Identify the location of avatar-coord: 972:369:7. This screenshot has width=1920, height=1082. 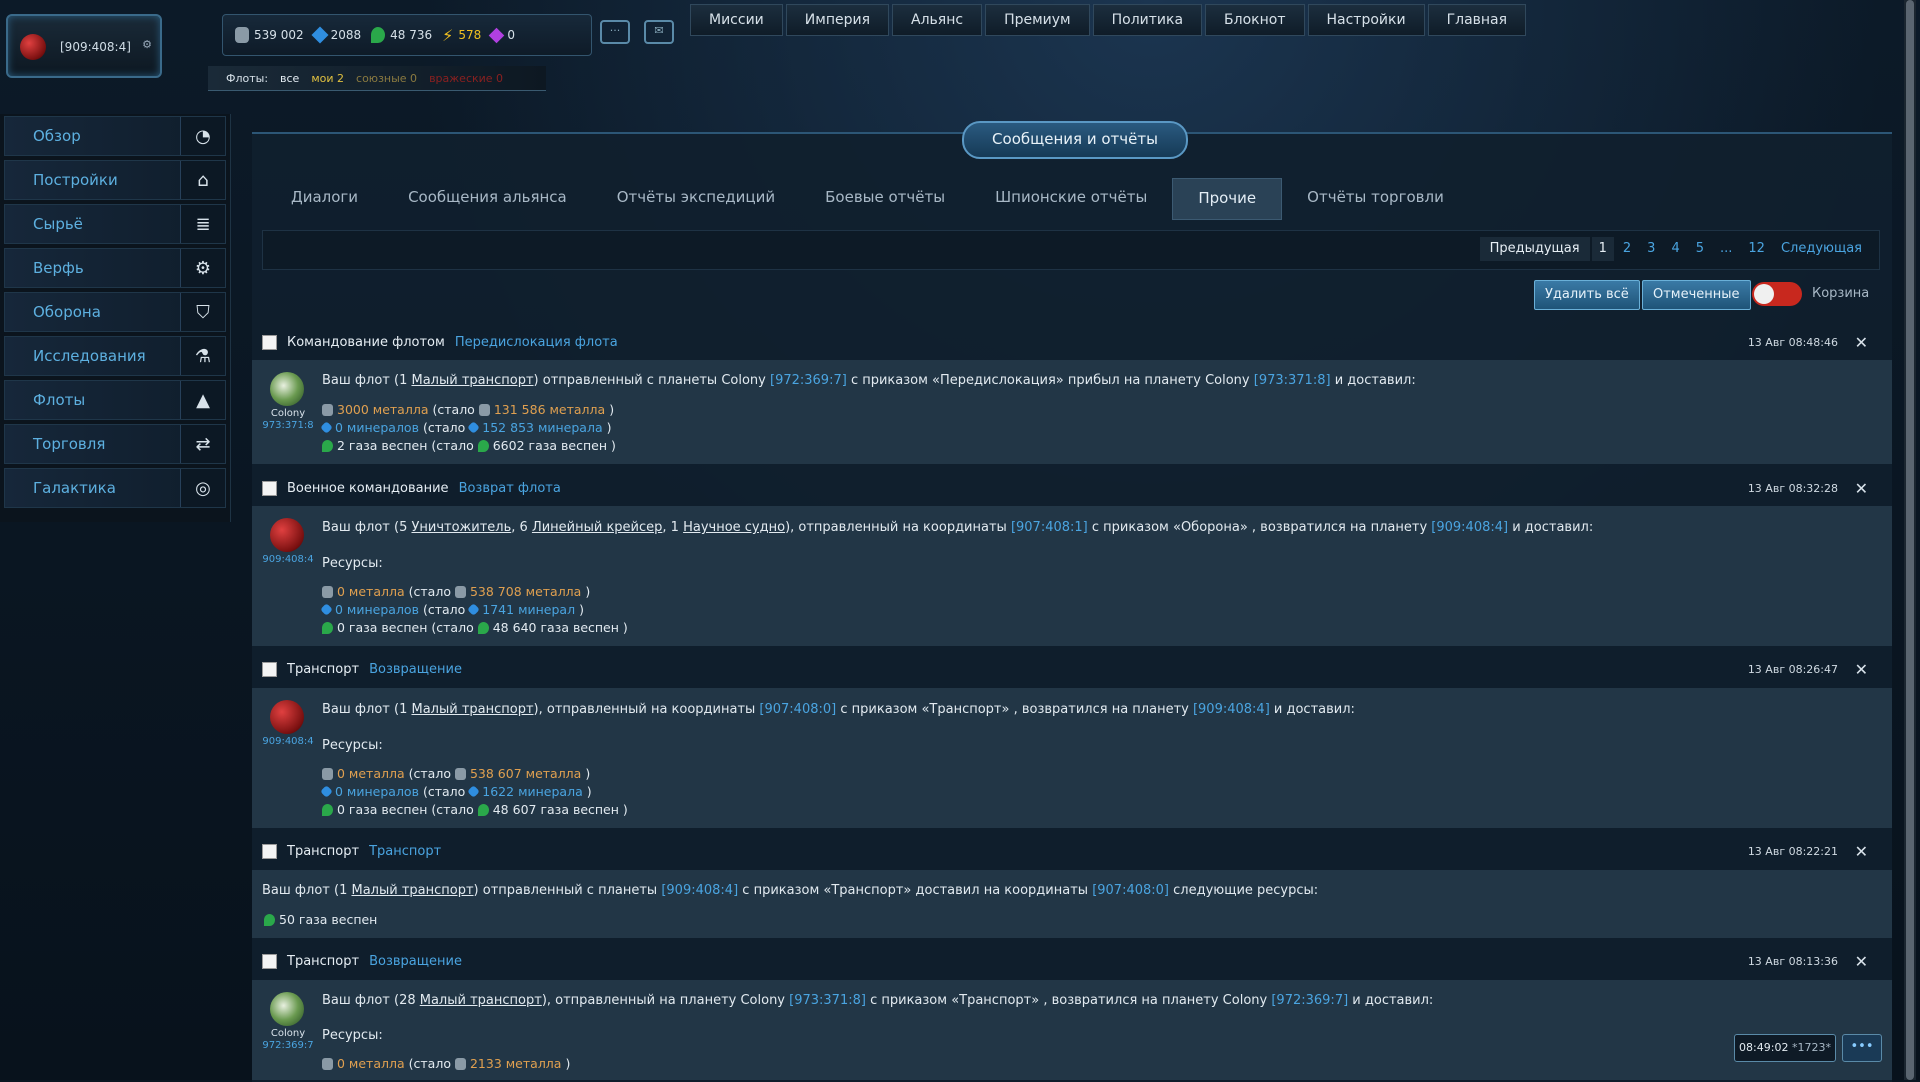
(288, 1045).